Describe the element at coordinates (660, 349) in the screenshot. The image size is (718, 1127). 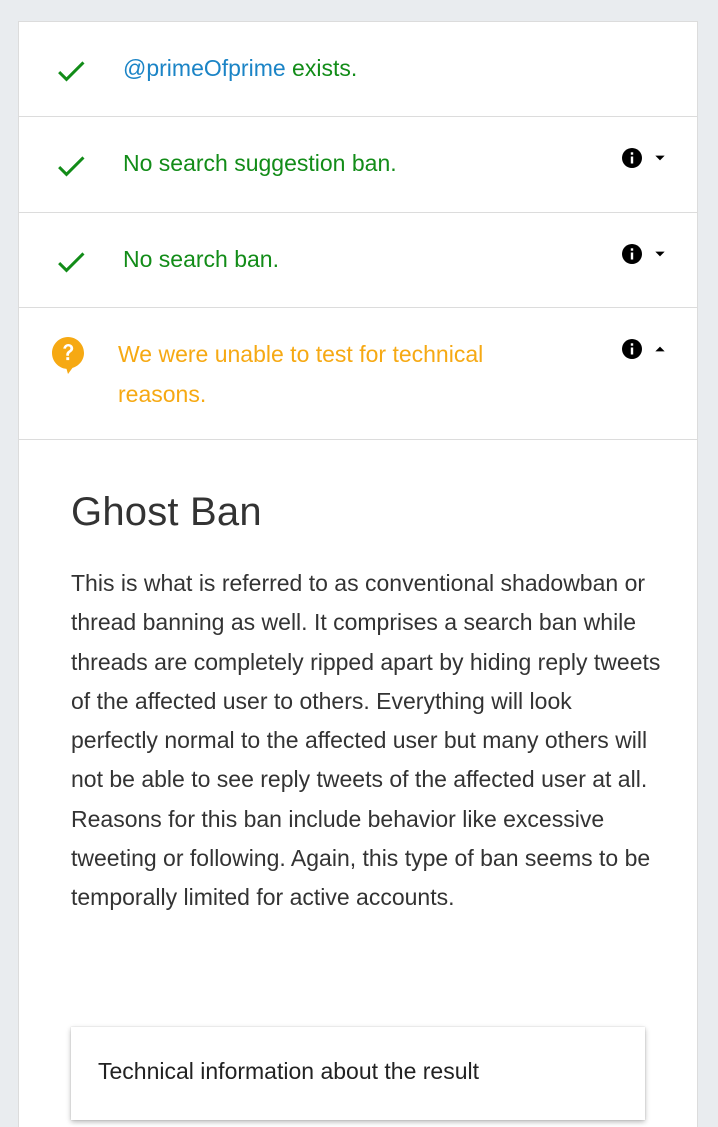
I see `chevron-up-icon` at that location.